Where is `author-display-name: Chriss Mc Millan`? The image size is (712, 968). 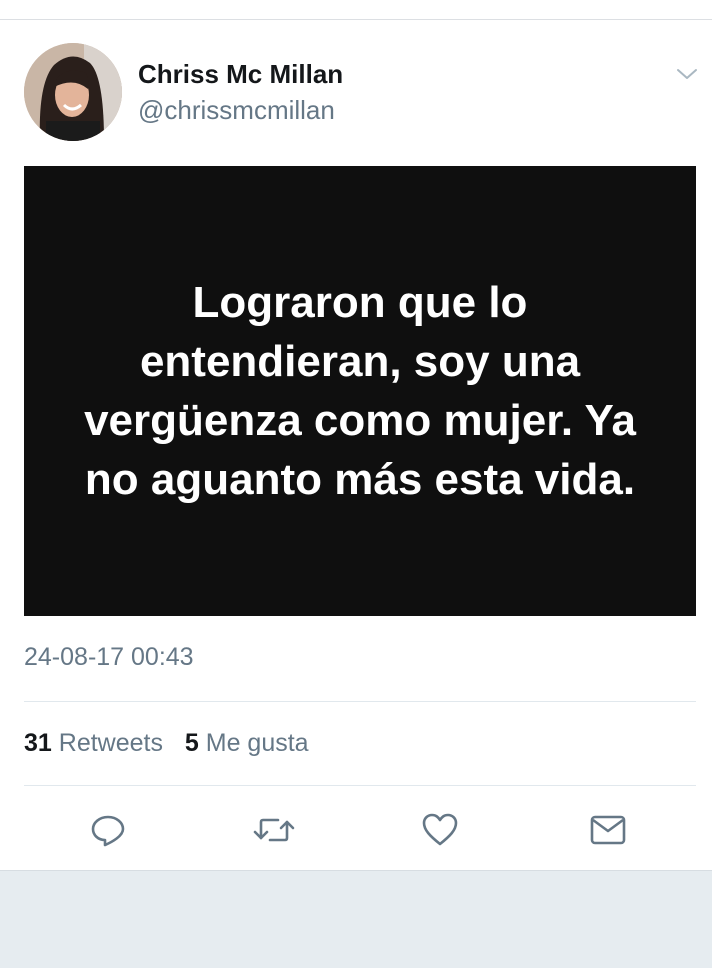
author-display-name: Chriss Mc Millan is located at coordinates (240, 74).